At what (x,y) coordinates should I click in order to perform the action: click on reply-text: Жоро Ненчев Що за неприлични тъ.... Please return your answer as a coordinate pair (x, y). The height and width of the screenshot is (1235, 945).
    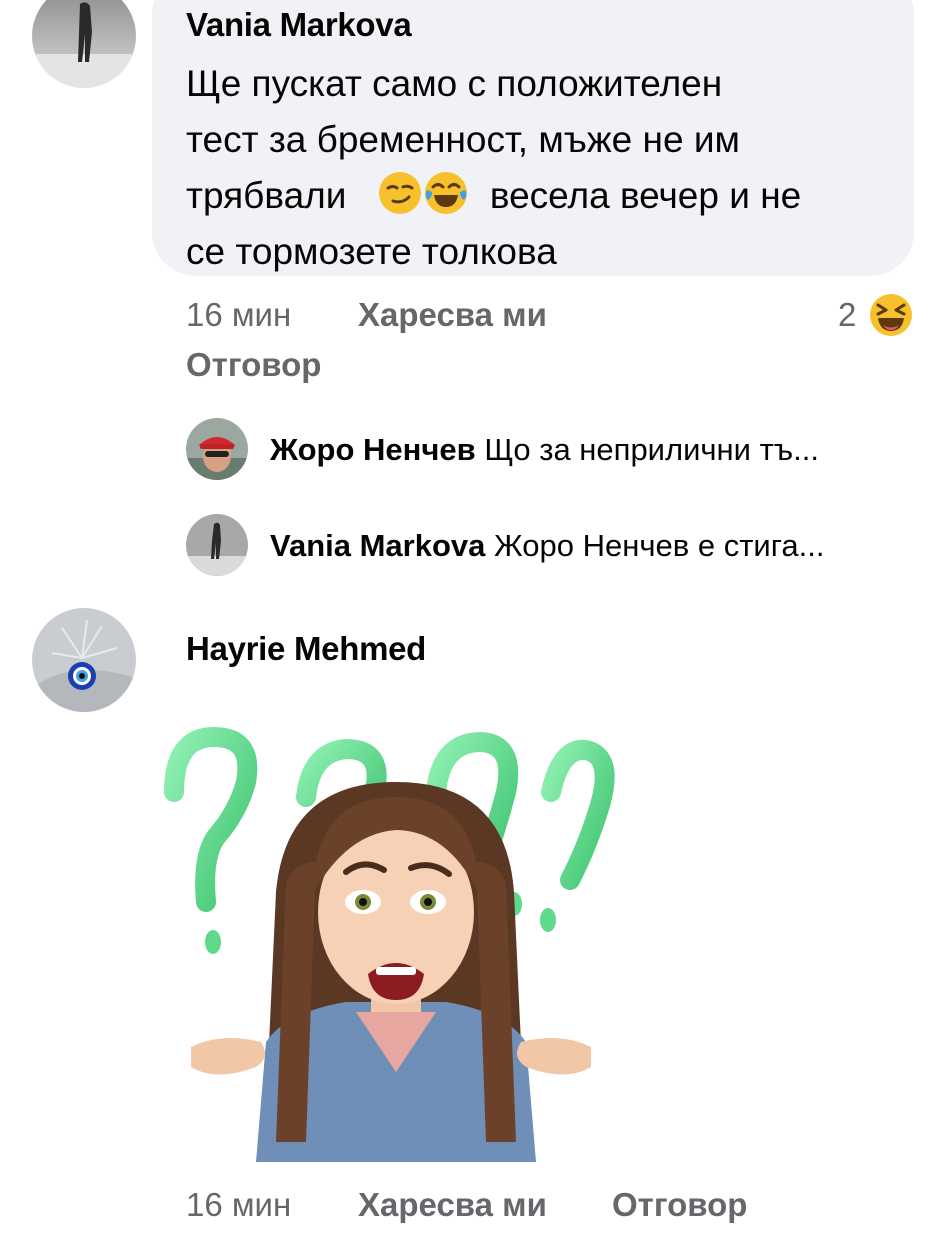
    Looking at the image, I should click on (544, 450).